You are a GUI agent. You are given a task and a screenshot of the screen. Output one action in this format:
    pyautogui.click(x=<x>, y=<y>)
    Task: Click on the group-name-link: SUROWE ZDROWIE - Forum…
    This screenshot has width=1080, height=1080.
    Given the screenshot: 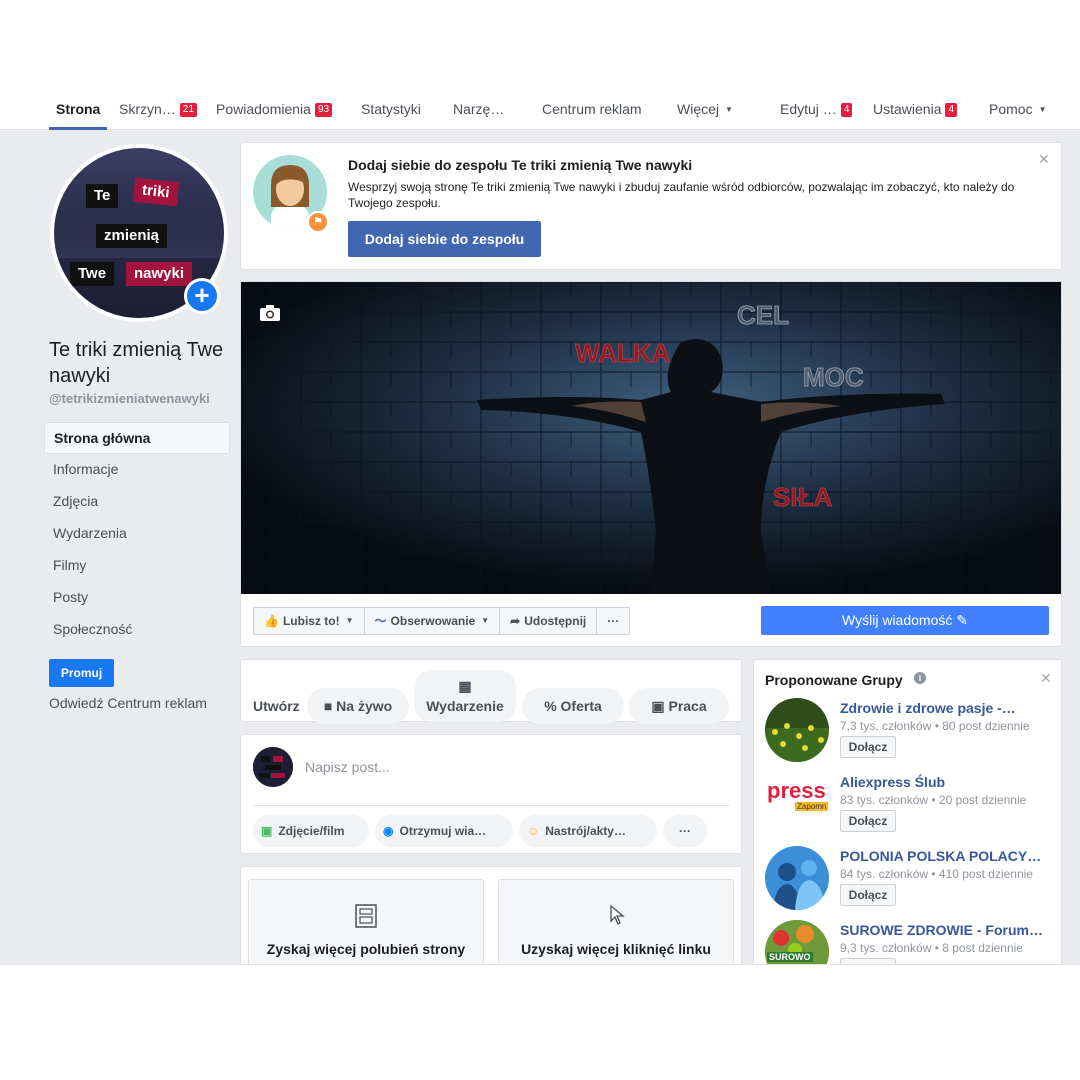 What is the action you would take?
    pyautogui.click(x=945, y=930)
    